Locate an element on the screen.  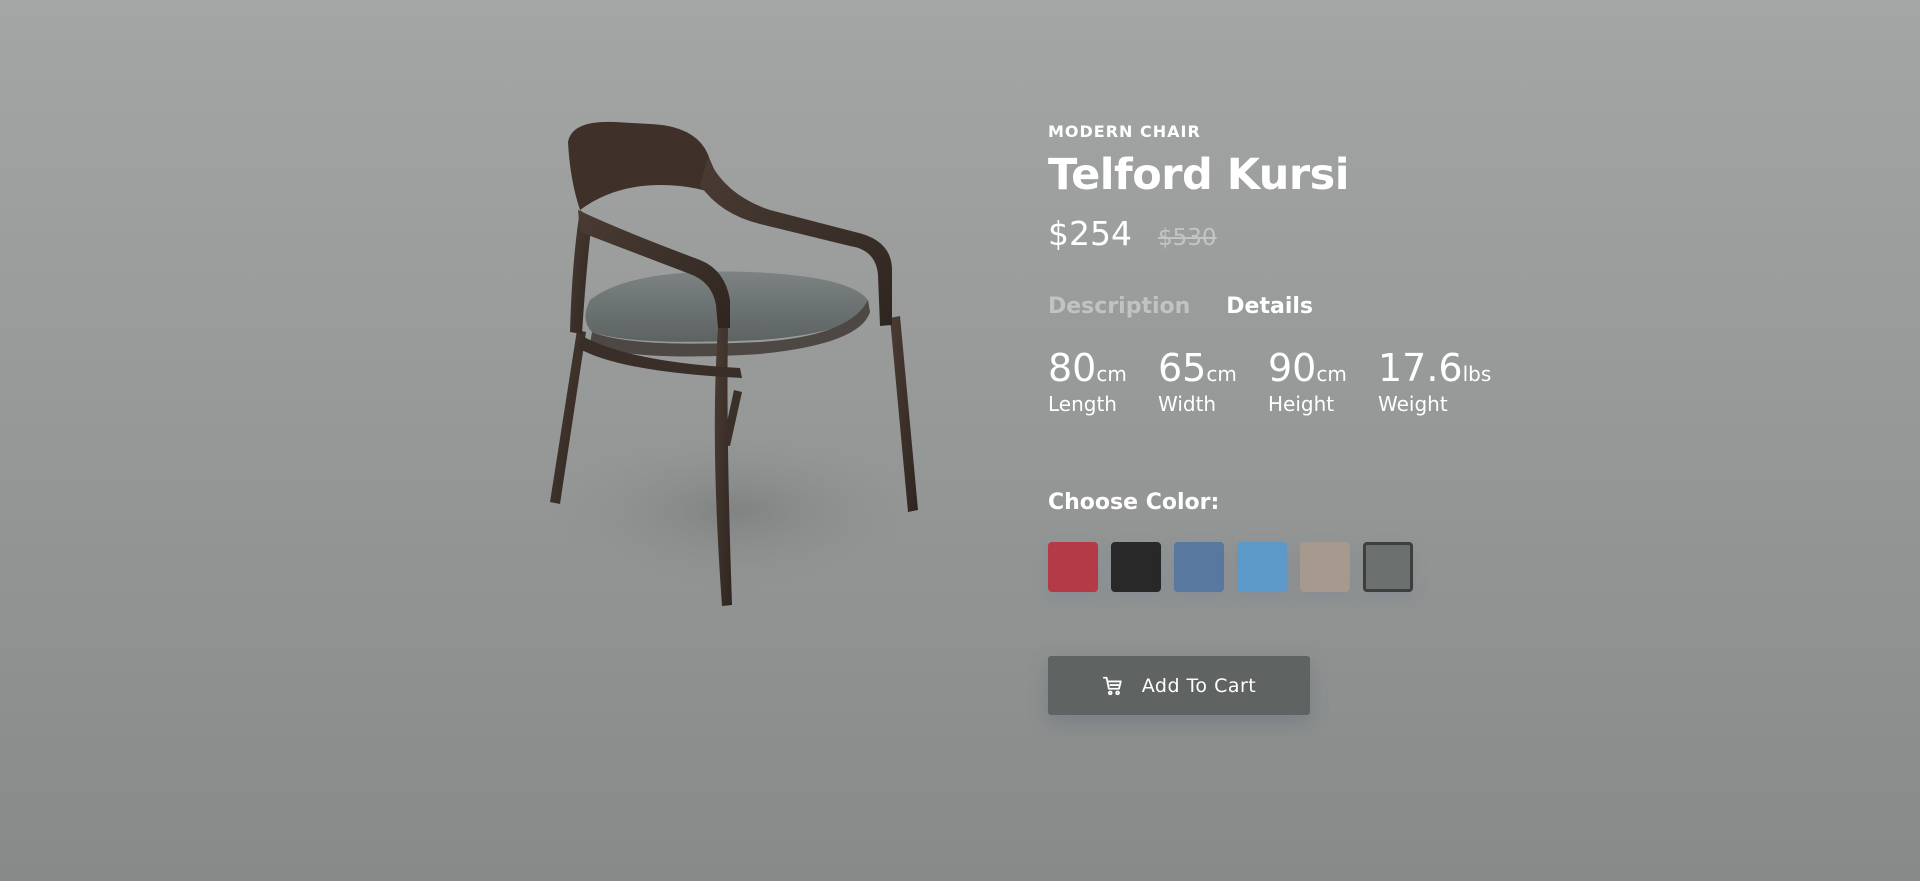
dimension-label: Length is located at coordinates (1082, 404).